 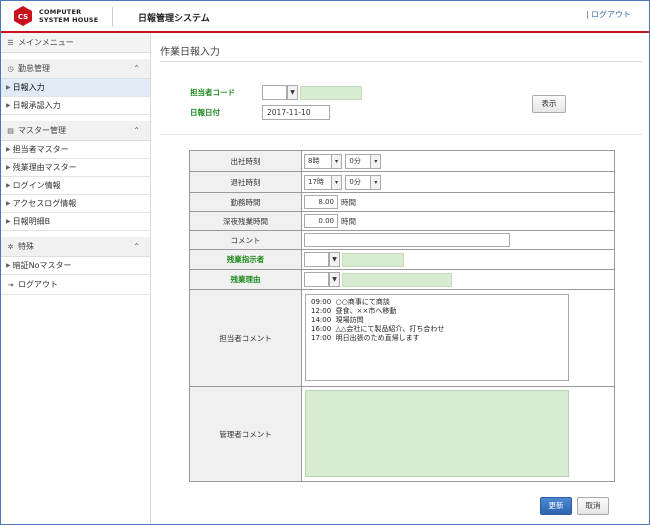 What do you see at coordinates (245, 279) in the screenshot?
I see `overtime-reason-label: 残業理由` at bounding box center [245, 279].